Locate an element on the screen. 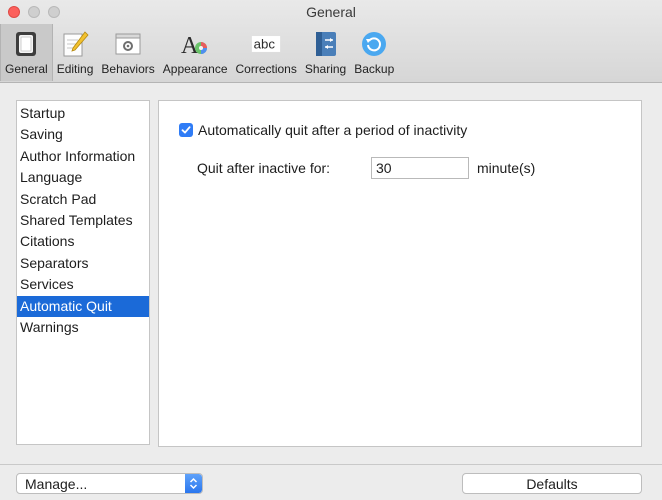 The image size is (662, 500). gear-window-icon is located at coordinates (128, 44).